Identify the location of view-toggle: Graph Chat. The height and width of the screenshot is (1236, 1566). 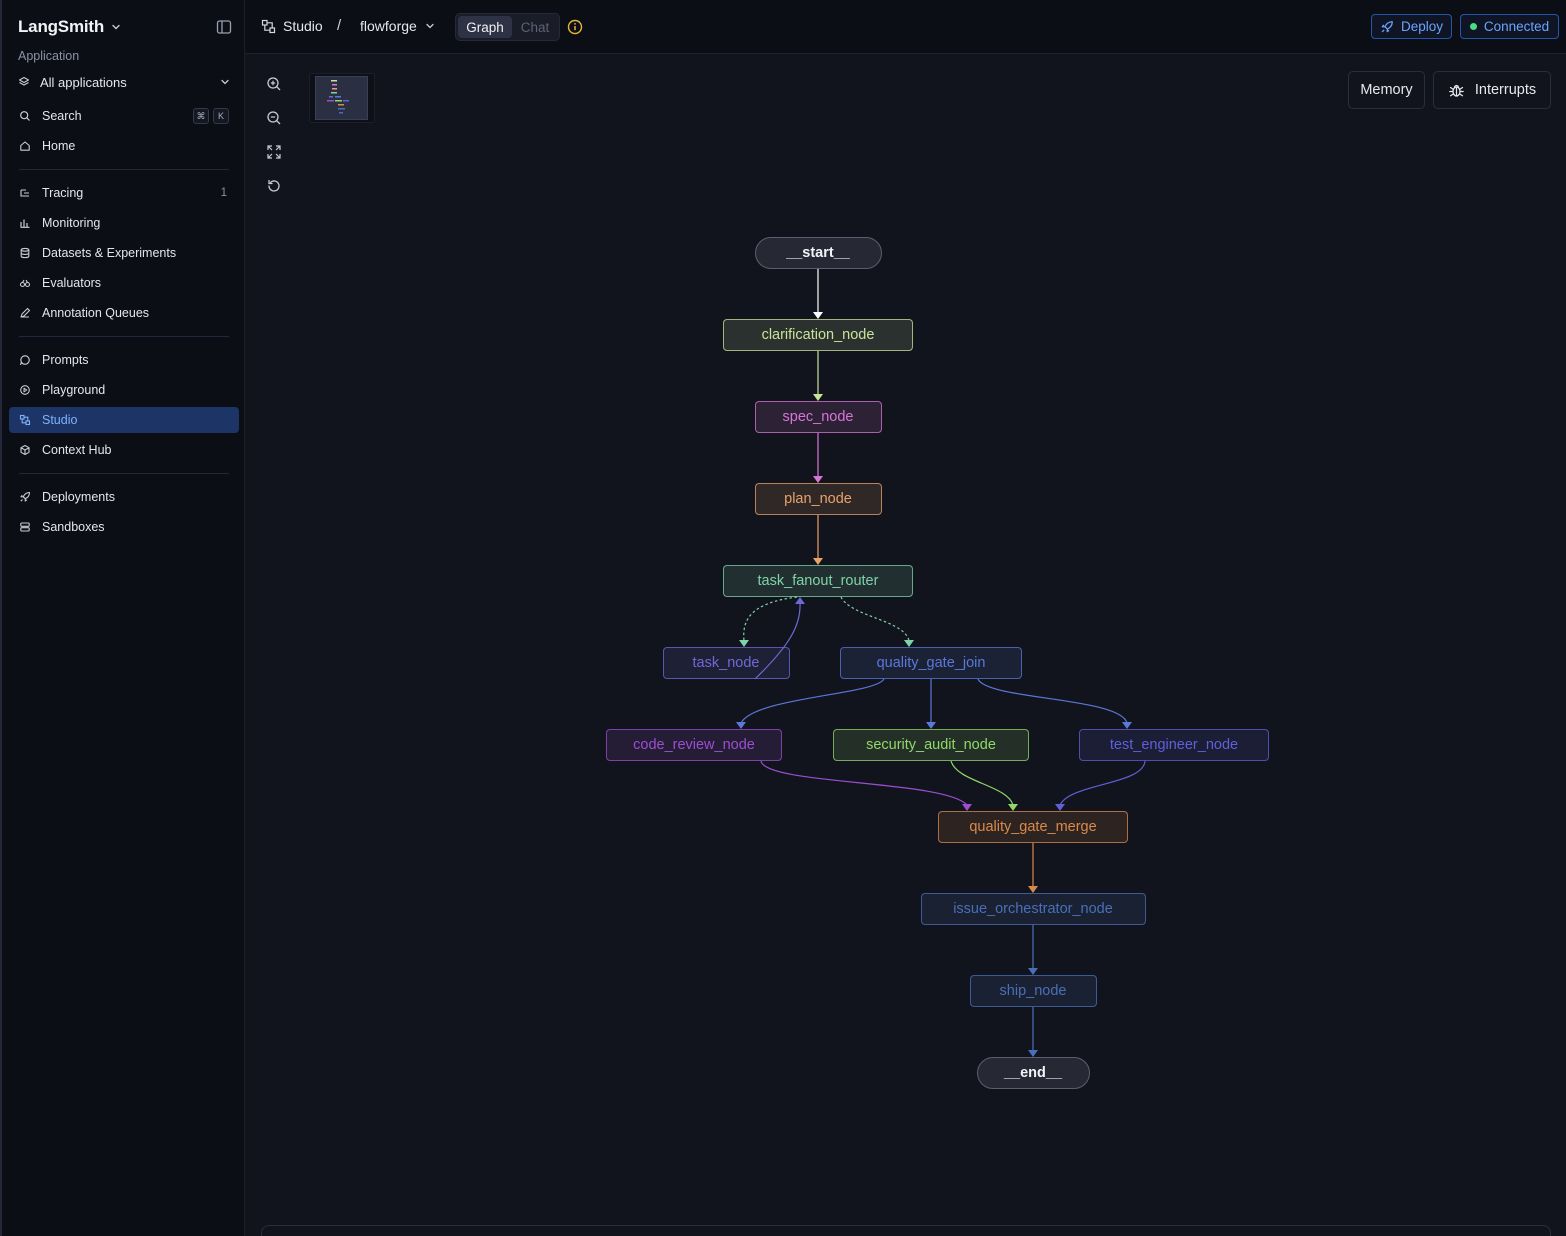
(507, 27).